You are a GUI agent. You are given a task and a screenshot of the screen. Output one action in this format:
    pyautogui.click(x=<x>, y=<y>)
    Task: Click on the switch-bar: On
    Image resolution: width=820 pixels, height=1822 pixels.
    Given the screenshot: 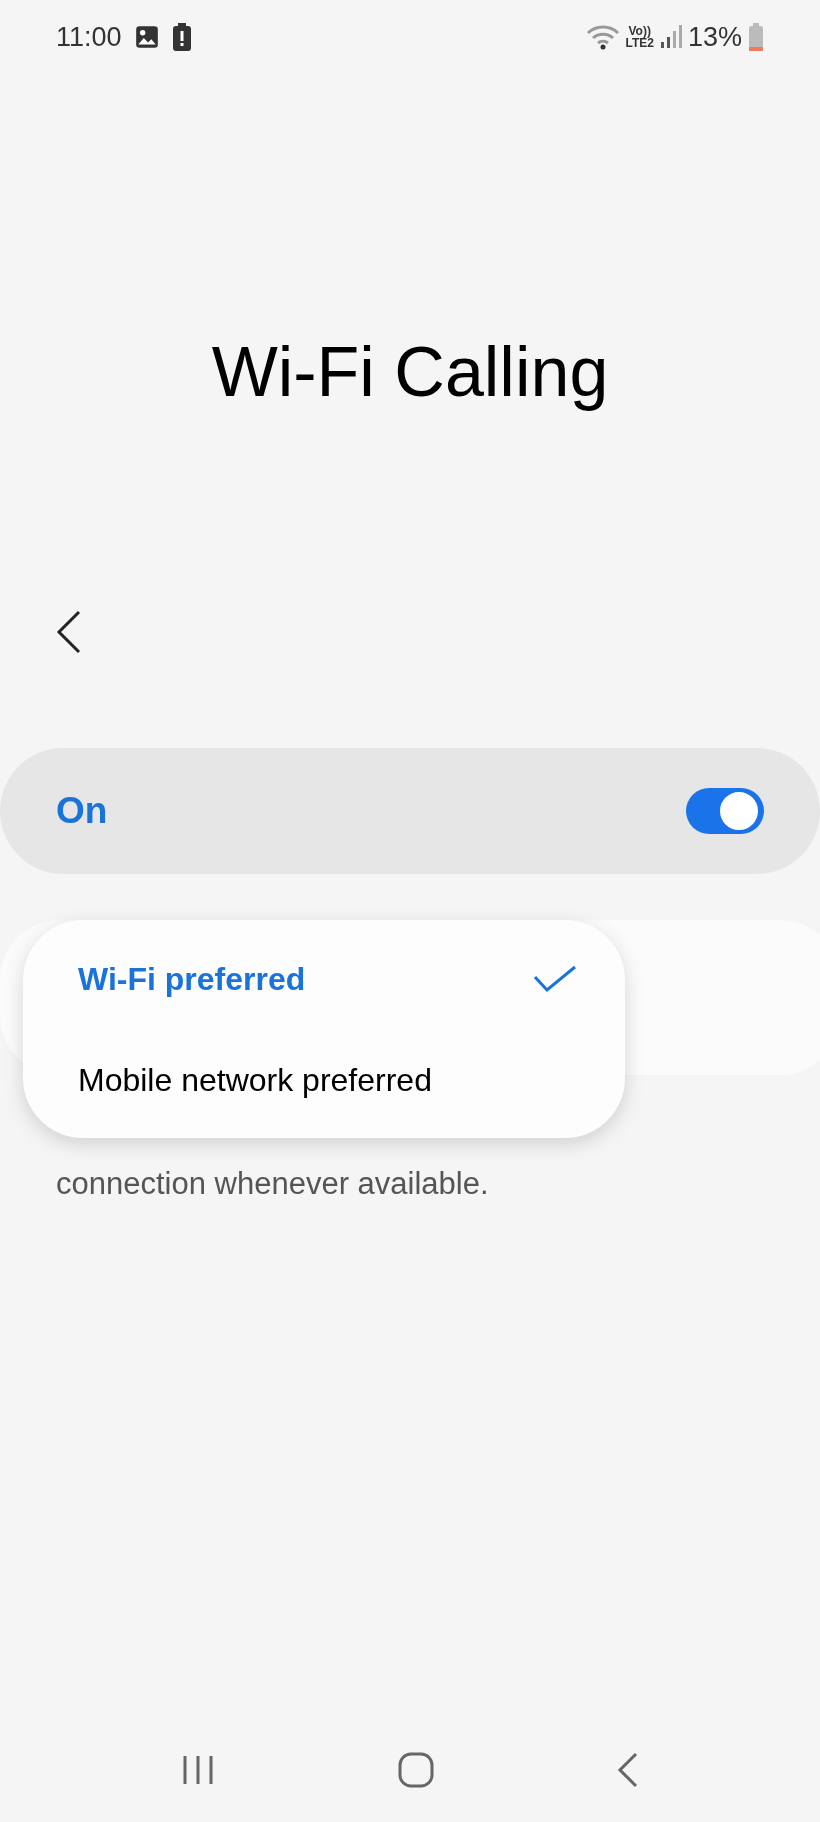 What is the action you would take?
    pyautogui.click(x=410, y=811)
    